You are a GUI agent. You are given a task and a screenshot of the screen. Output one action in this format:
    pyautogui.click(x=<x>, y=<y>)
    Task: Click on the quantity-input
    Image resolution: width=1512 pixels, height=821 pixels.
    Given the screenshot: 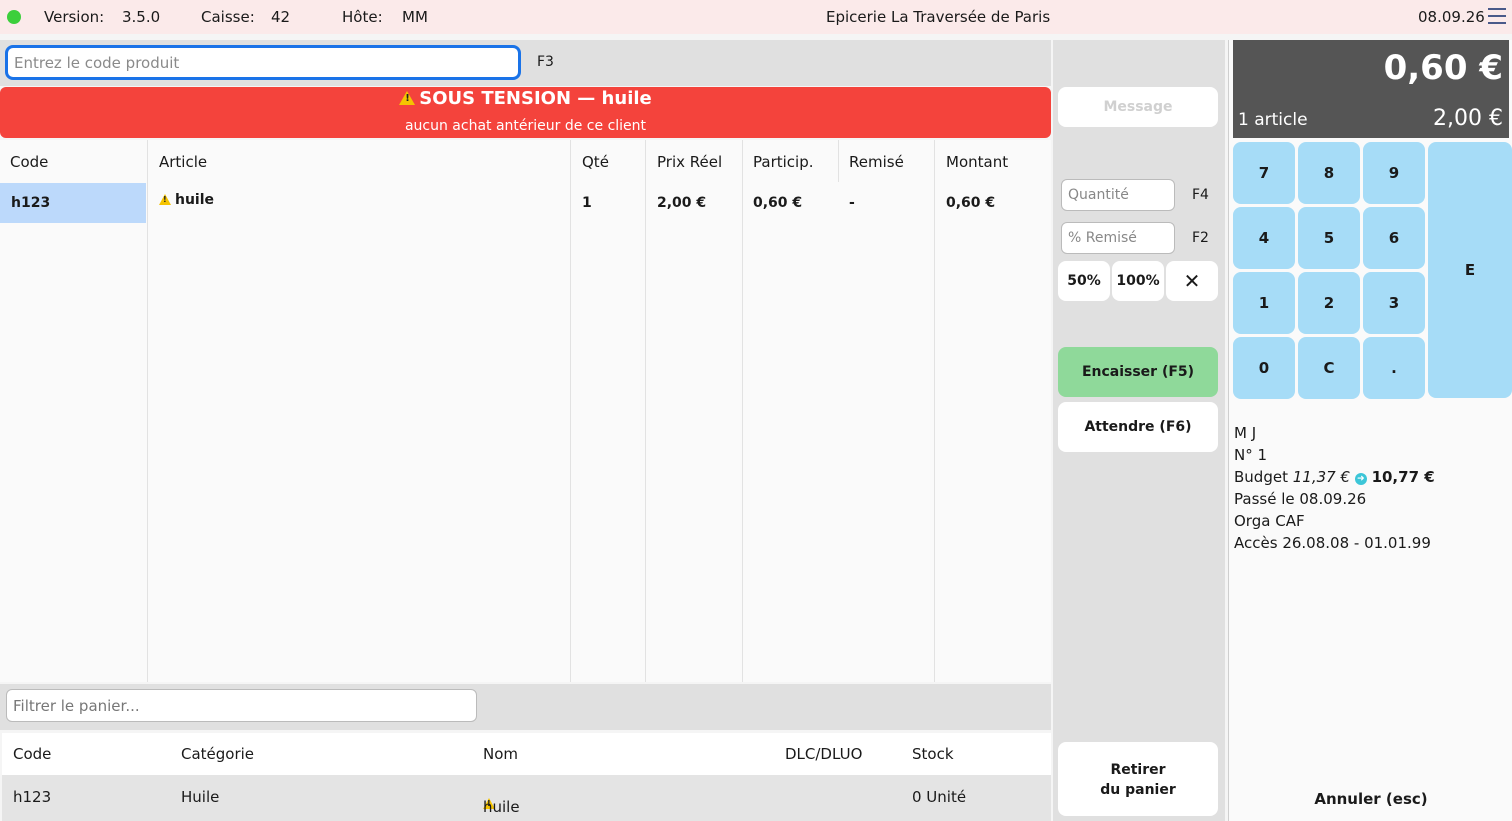 What is the action you would take?
    pyautogui.click(x=1118, y=195)
    